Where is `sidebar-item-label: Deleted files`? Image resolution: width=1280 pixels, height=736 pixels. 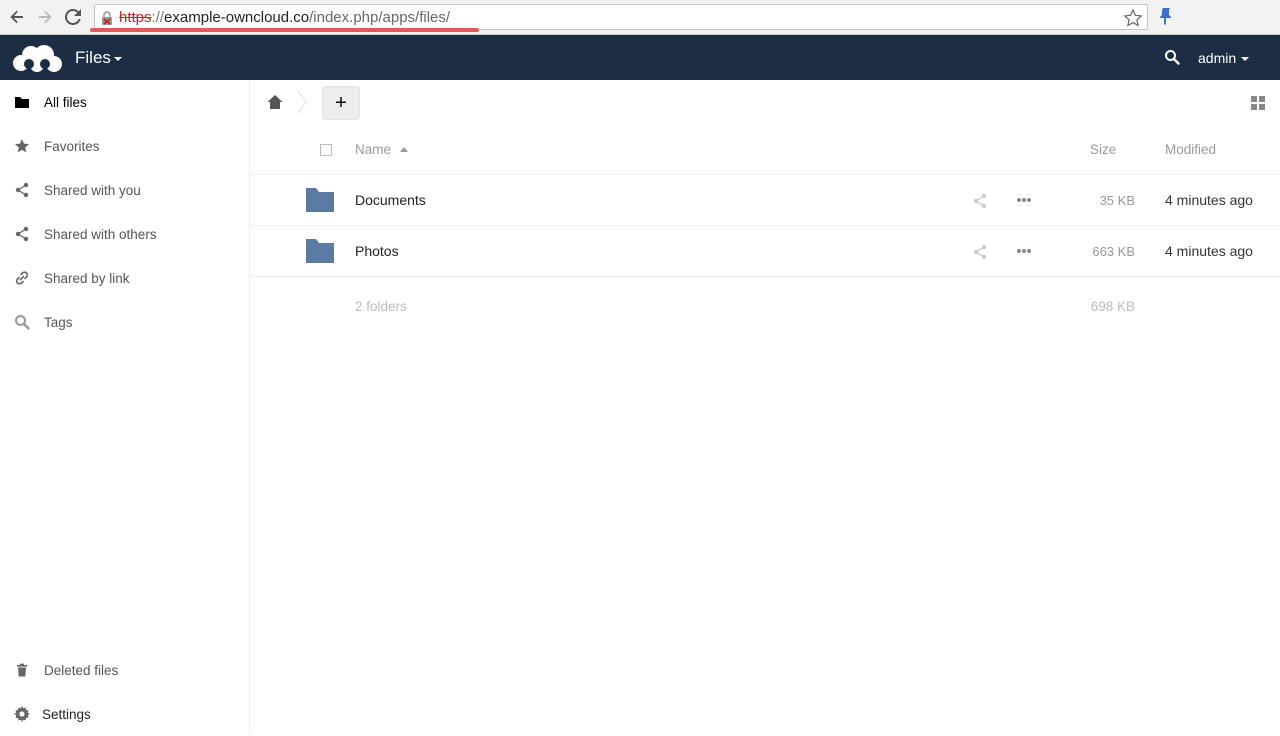
sidebar-item-label: Deleted files is located at coordinates (81, 670).